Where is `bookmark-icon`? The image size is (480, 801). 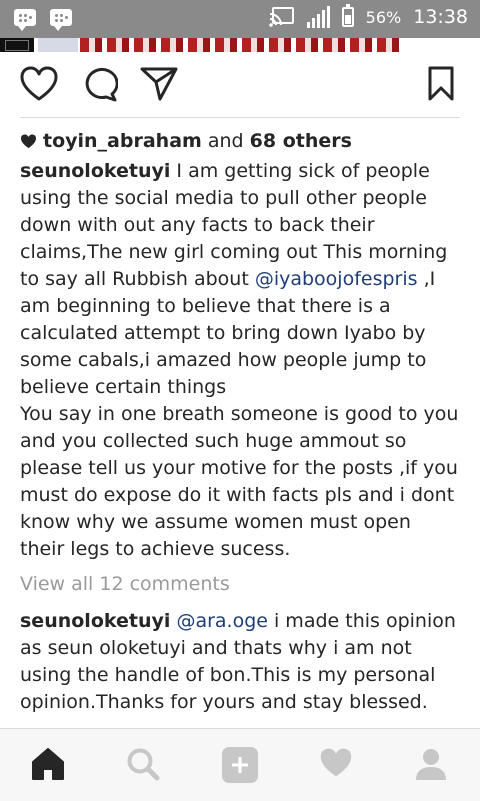 bookmark-icon is located at coordinates (441, 84).